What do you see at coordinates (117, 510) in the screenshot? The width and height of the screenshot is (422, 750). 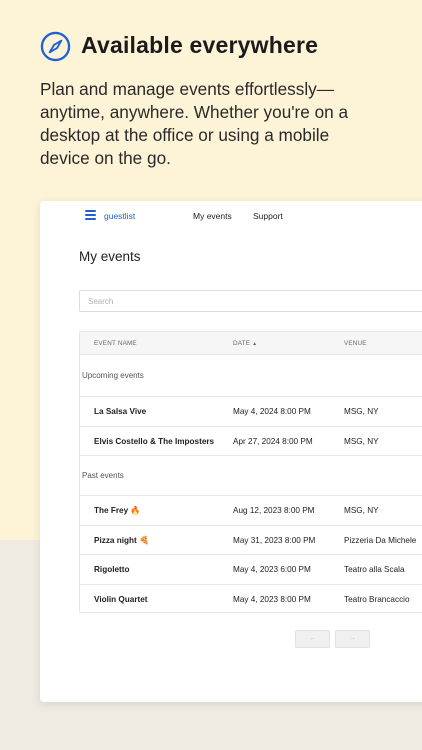 I see `event-name: The Frey 🔥` at bounding box center [117, 510].